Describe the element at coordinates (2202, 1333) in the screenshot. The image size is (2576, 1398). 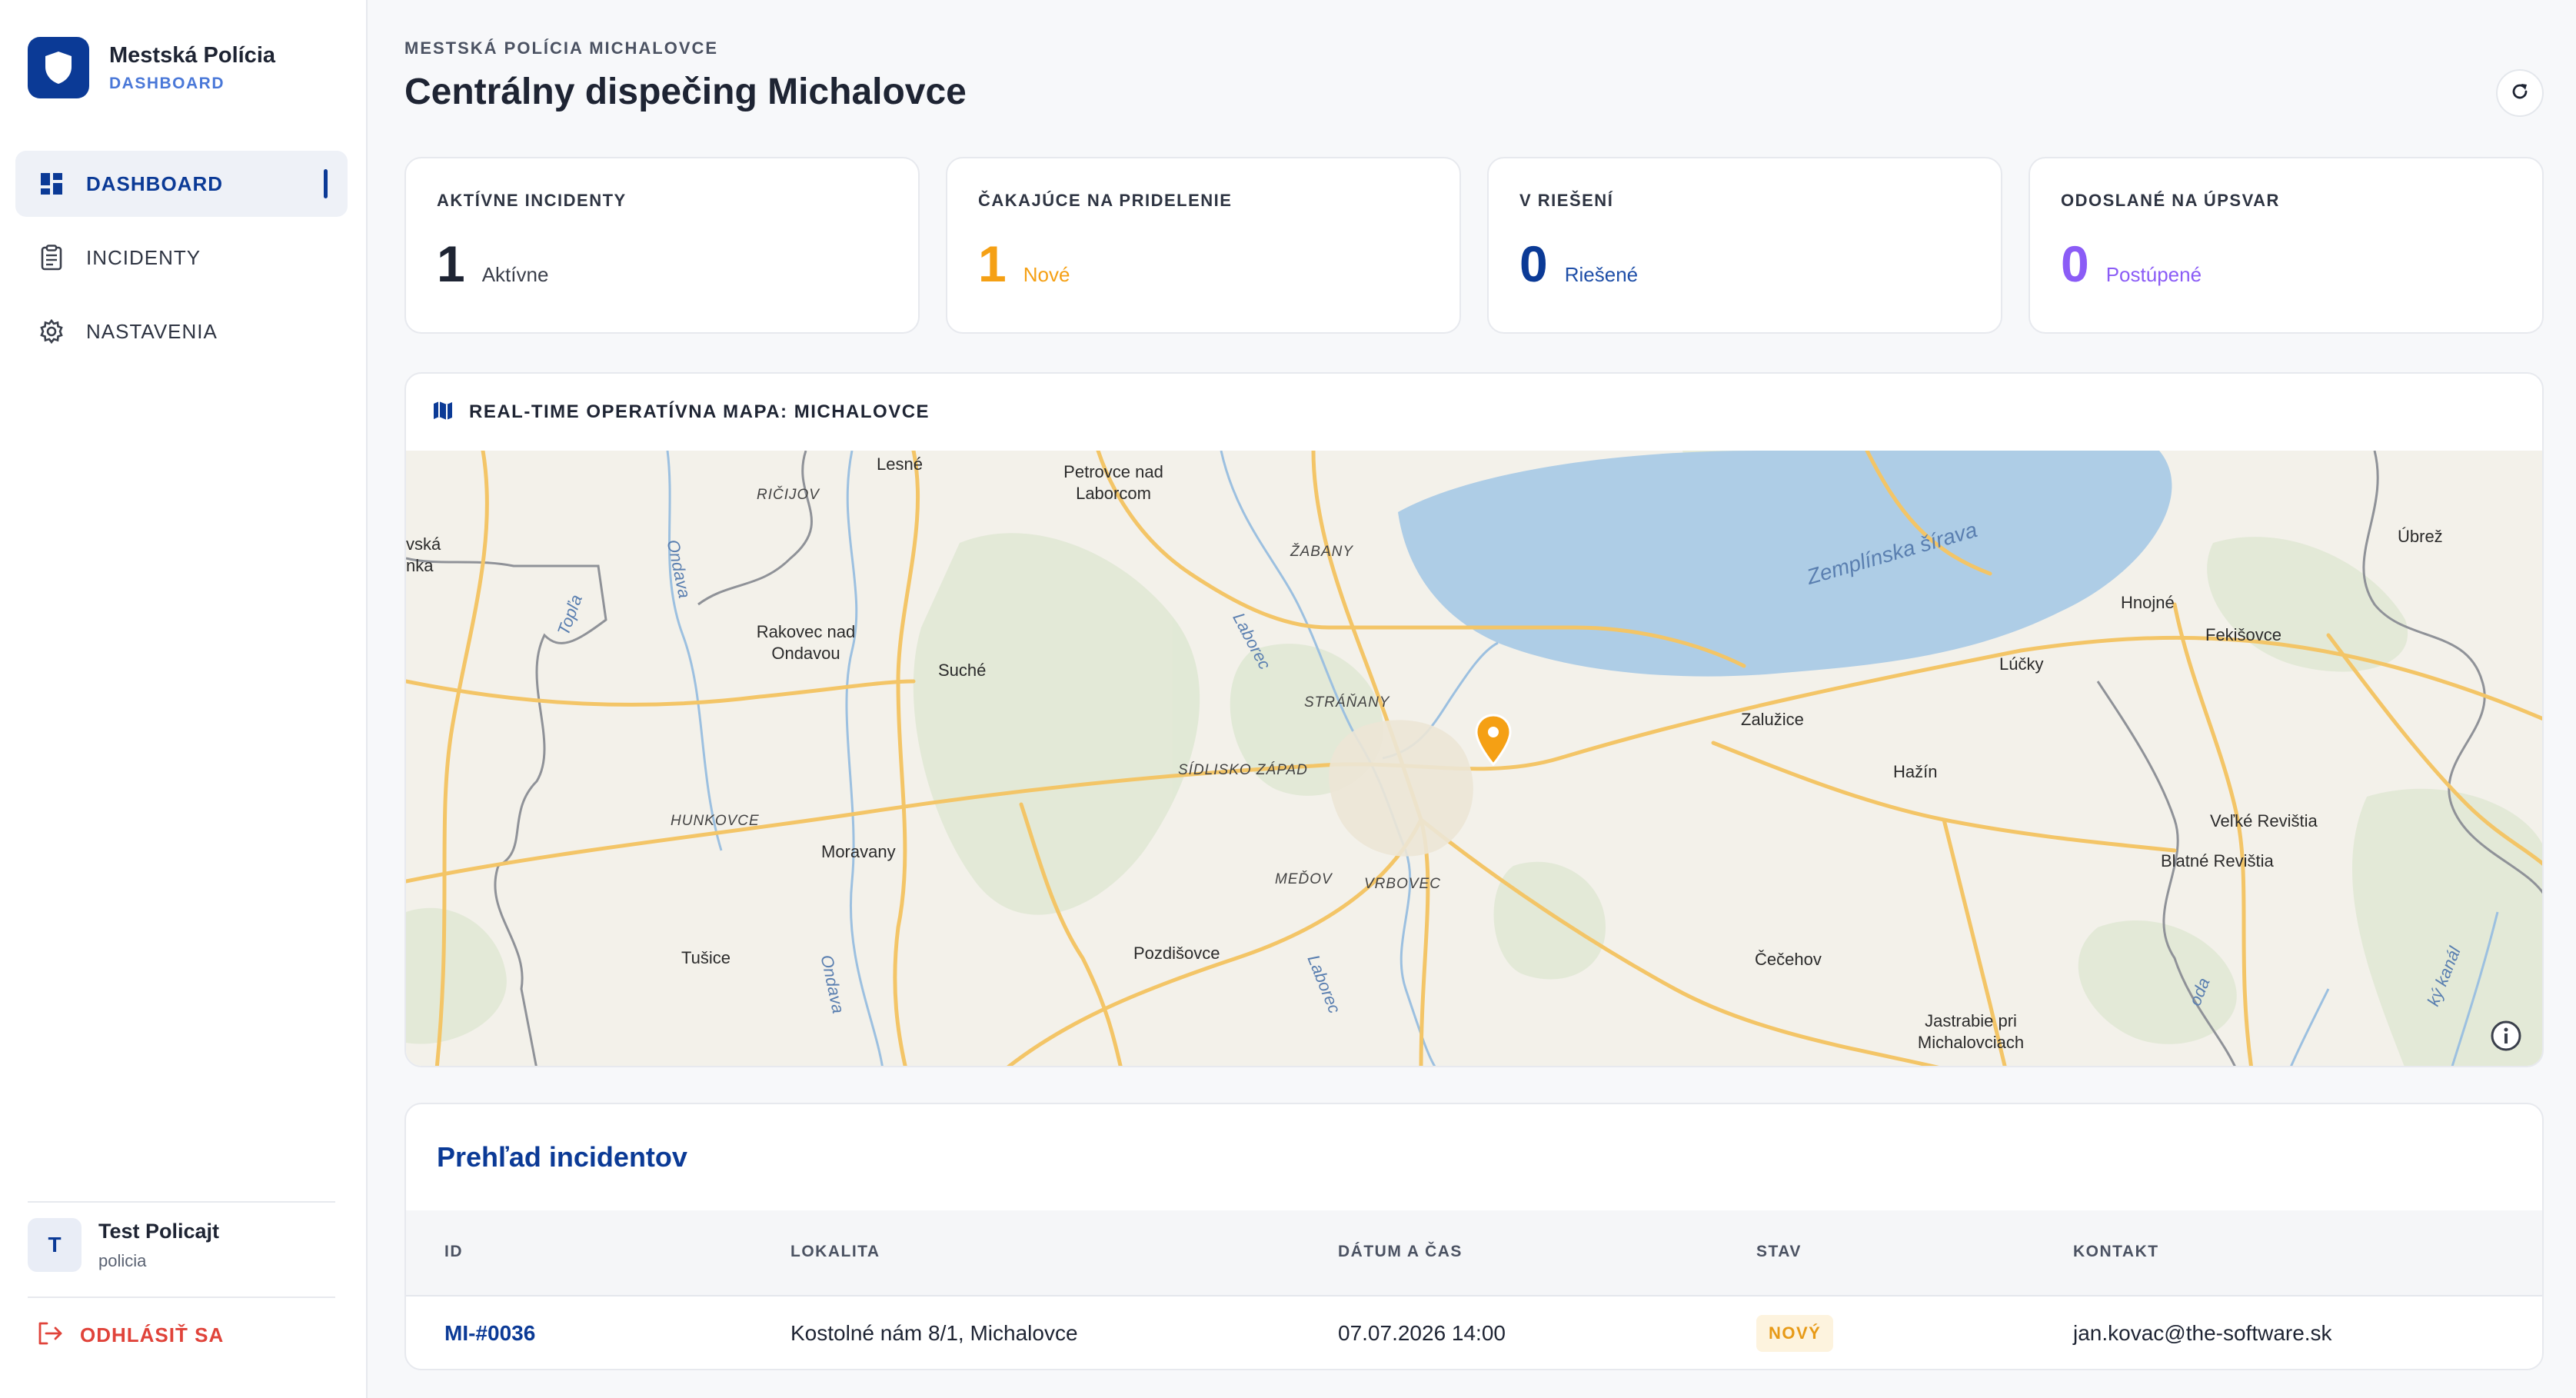
I see `incident-contact: jan.kovac@the-software.sk` at that location.